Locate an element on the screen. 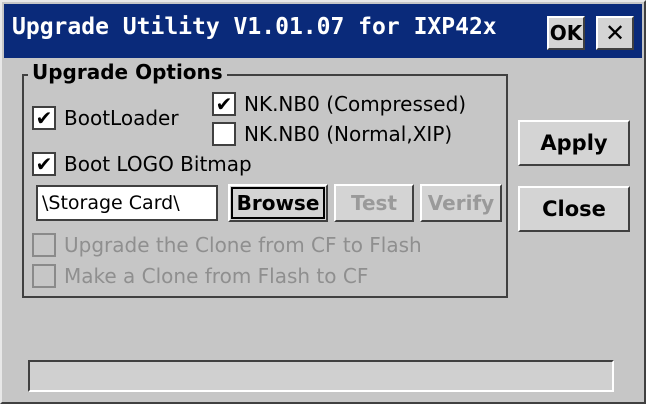 This screenshot has height=404, width=646. clone-flash-to-cf-checkbox-row: Make a Clone from Flash to CF is located at coordinates (200, 276).